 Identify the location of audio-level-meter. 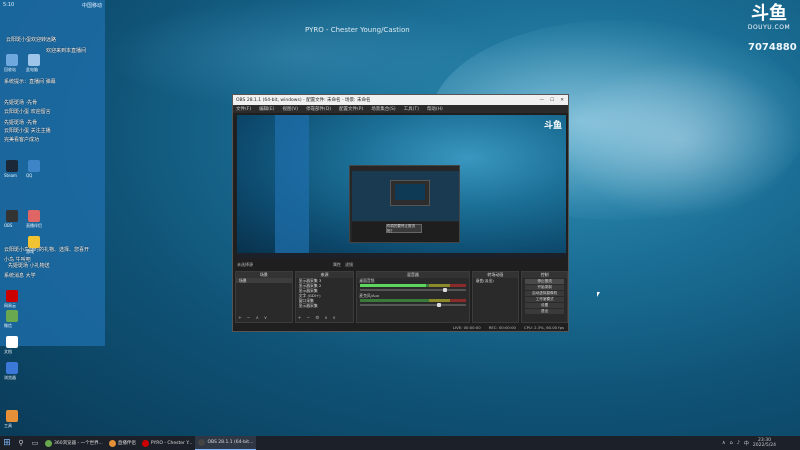
(413, 300).